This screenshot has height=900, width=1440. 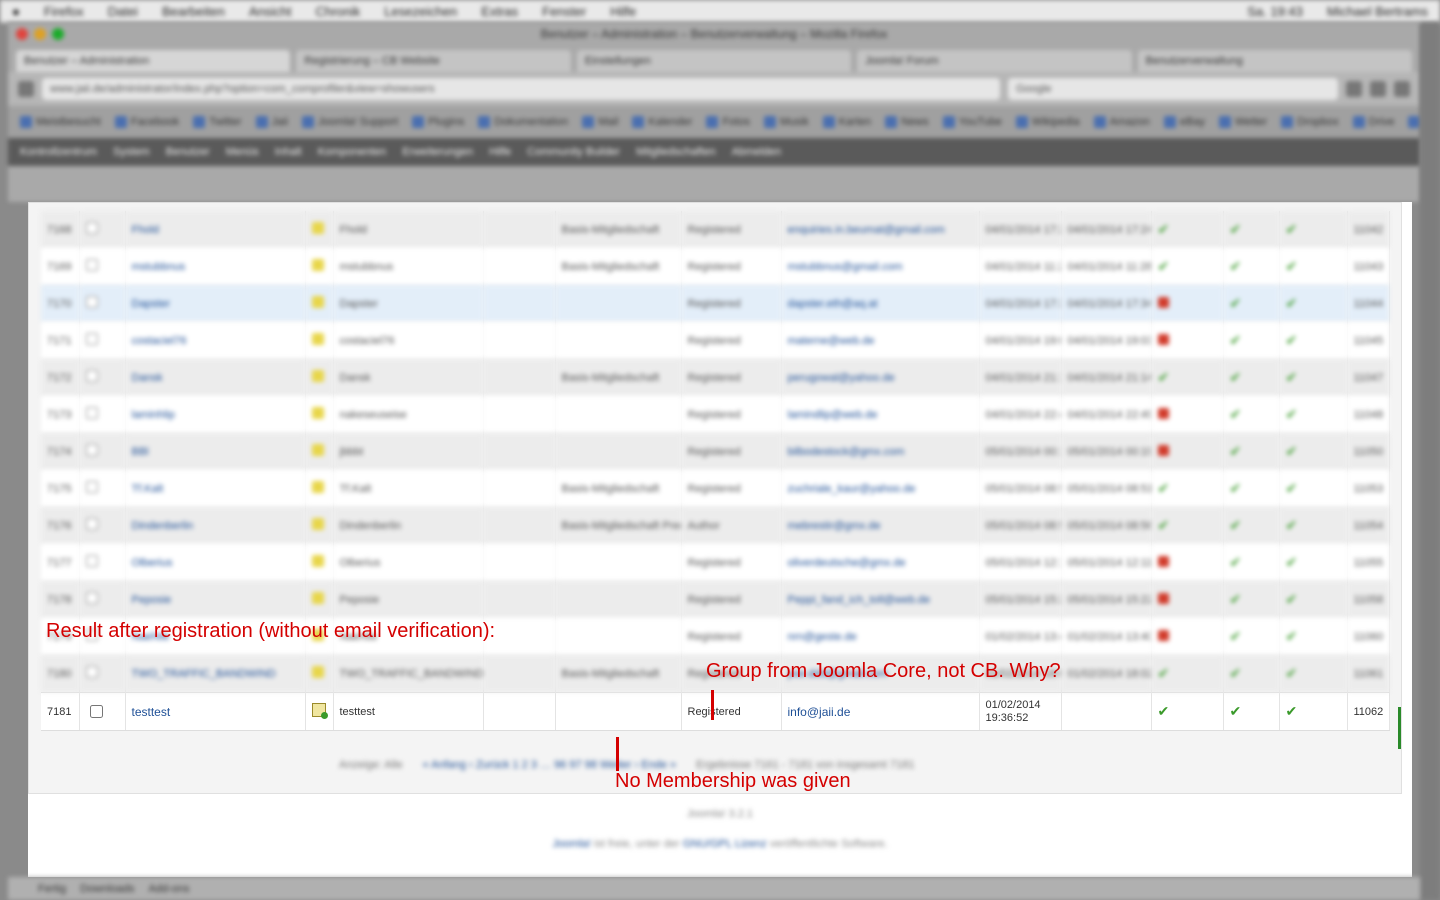 I want to click on bookmark-item: Amazon, so click(x=1122, y=122).